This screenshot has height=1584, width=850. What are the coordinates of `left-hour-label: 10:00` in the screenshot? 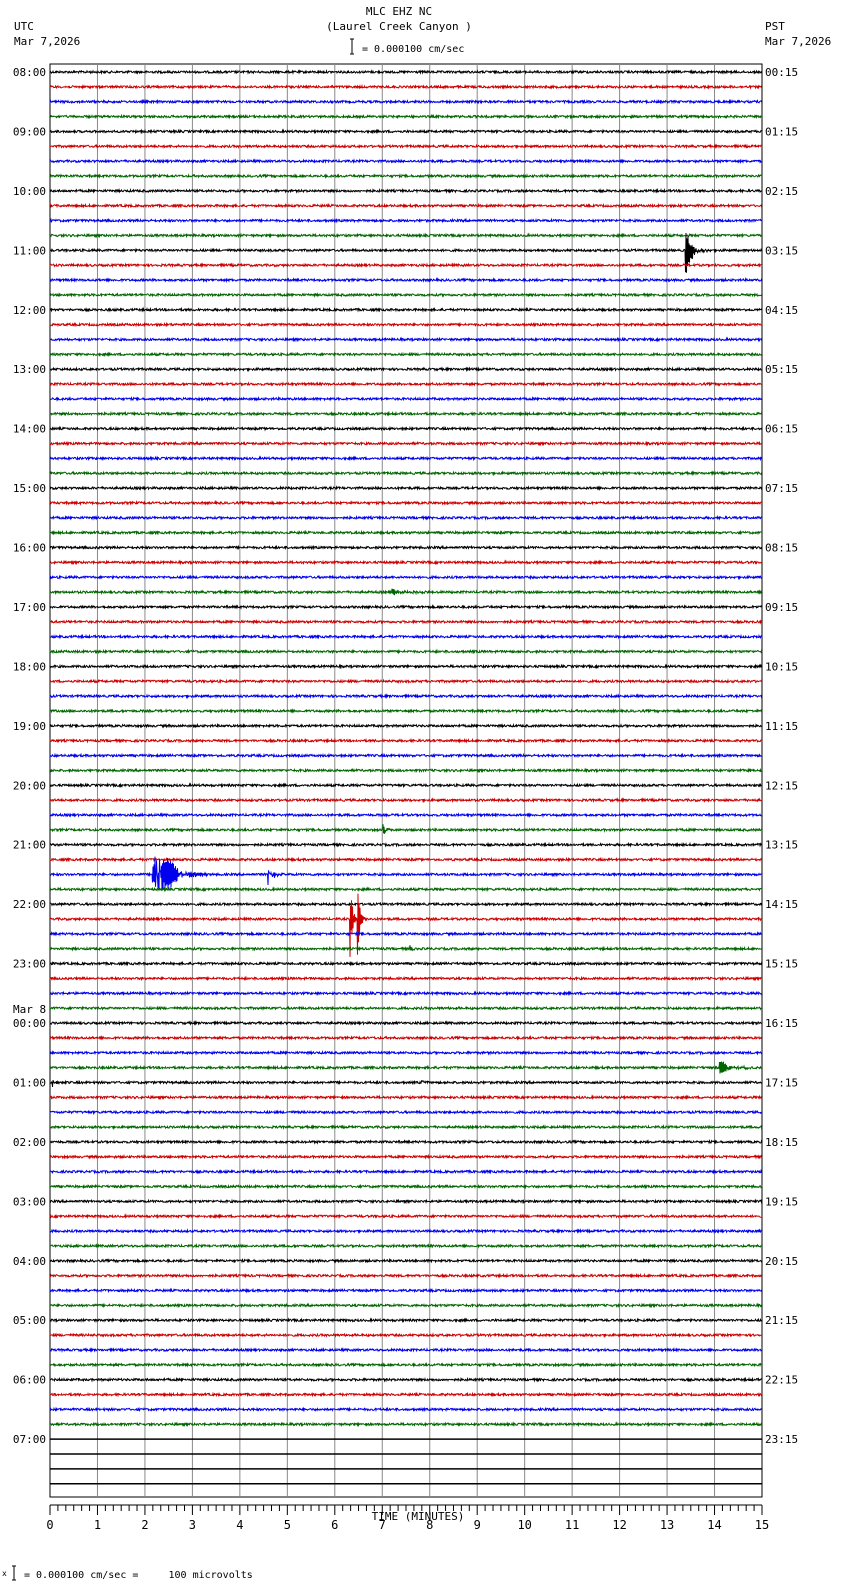 It's located at (29, 191).